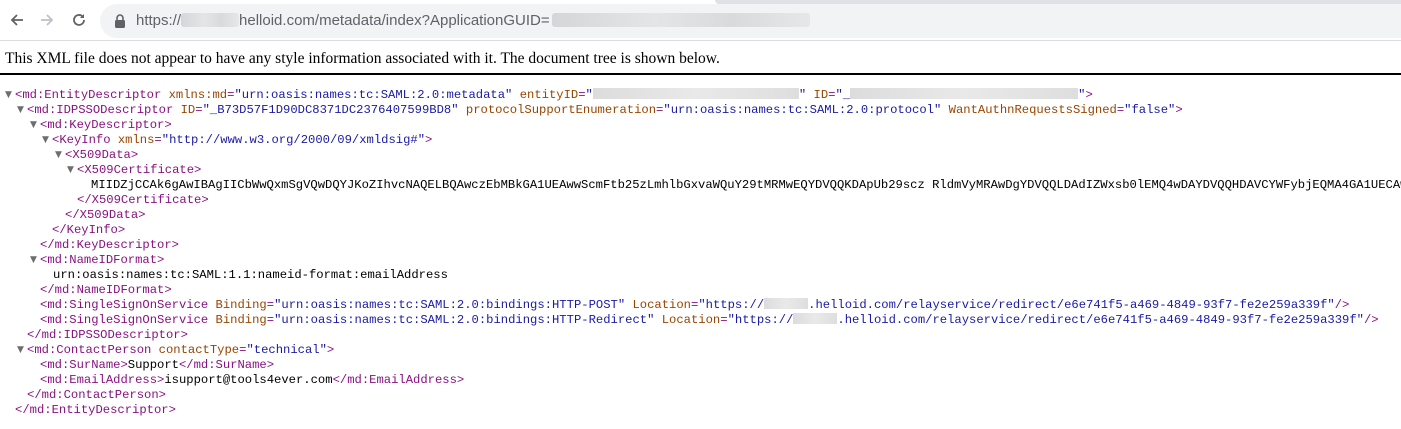 This screenshot has height=429, width=1401. What do you see at coordinates (121, 21) in the screenshot?
I see `lock-icon` at bounding box center [121, 21].